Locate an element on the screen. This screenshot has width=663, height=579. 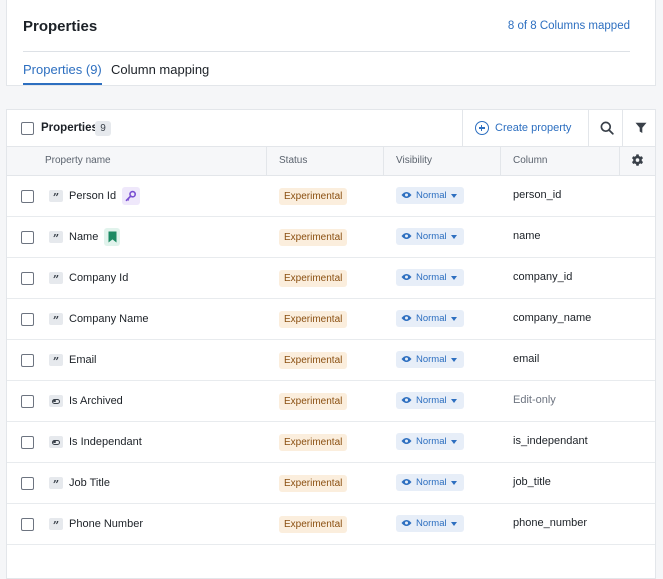
column-mapping-value: person_id is located at coordinates (537, 195).